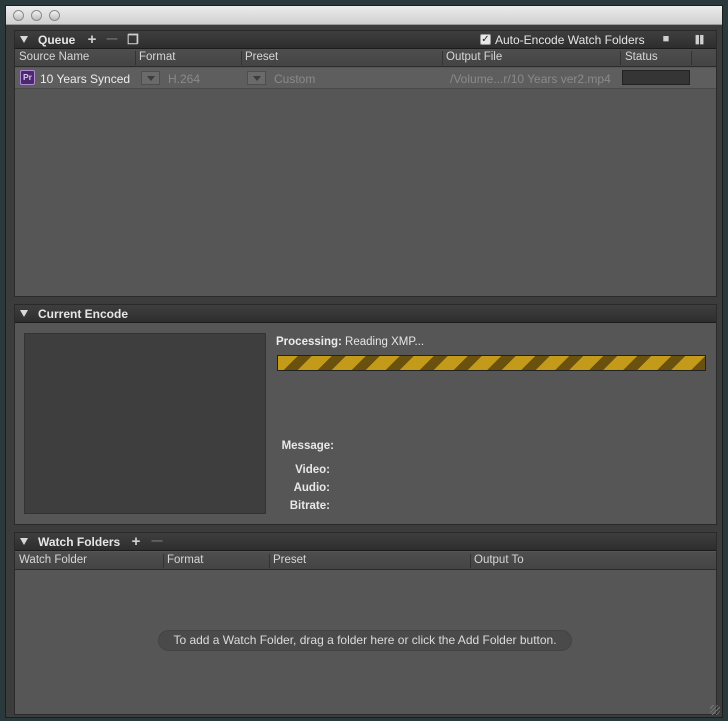 The image size is (728, 721). Describe the element at coordinates (311, 488) in the screenshot. I see `audio-label: Audio:` at that location.